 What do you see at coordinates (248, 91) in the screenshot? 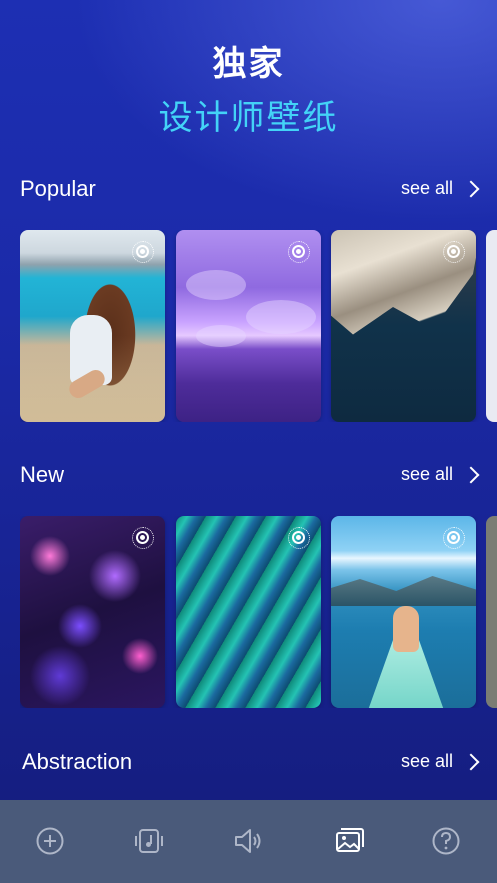
I see `hero-header: 独家 设计师壁纸` at bounding box center [248, 91].